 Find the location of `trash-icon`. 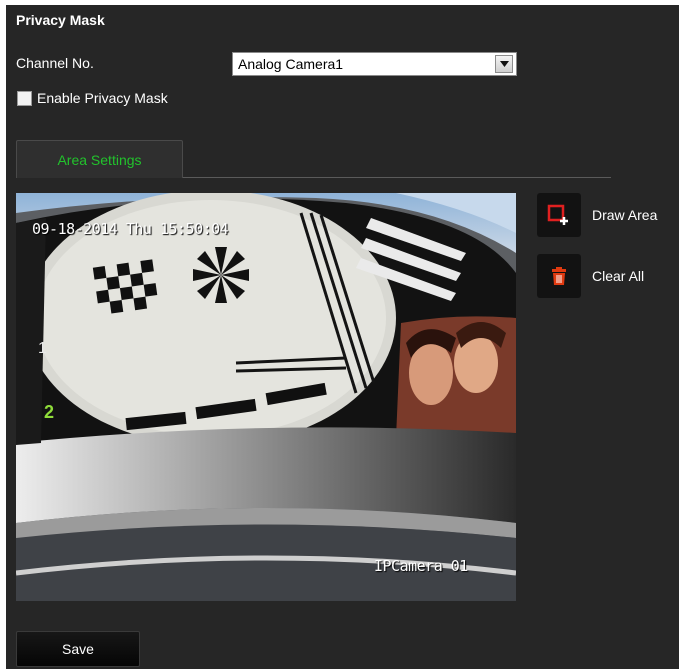

trash-icon is located at coordinates (559, 276).